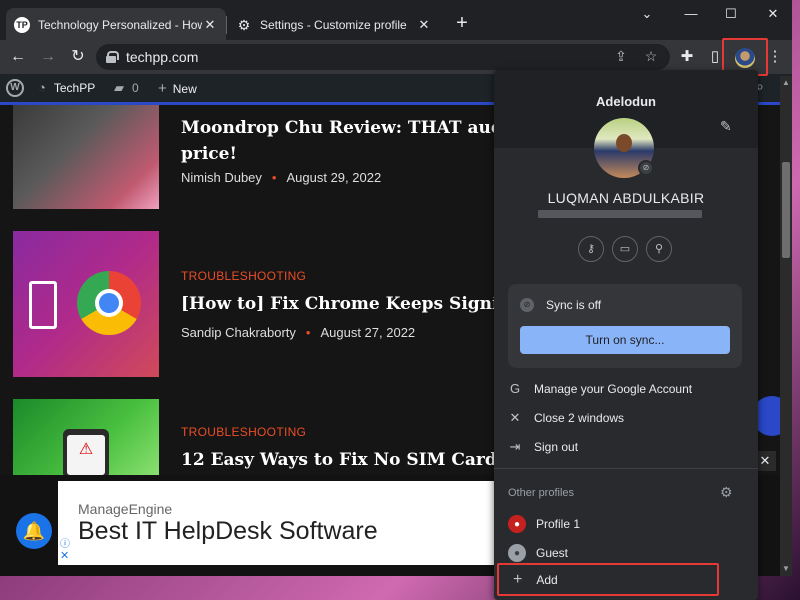 The height and width of the screenshot is (600, 800). What do you see at coordinates (48, 57) in the screenshot?
I see `forward-button: →` at bounding box center [48, 57].